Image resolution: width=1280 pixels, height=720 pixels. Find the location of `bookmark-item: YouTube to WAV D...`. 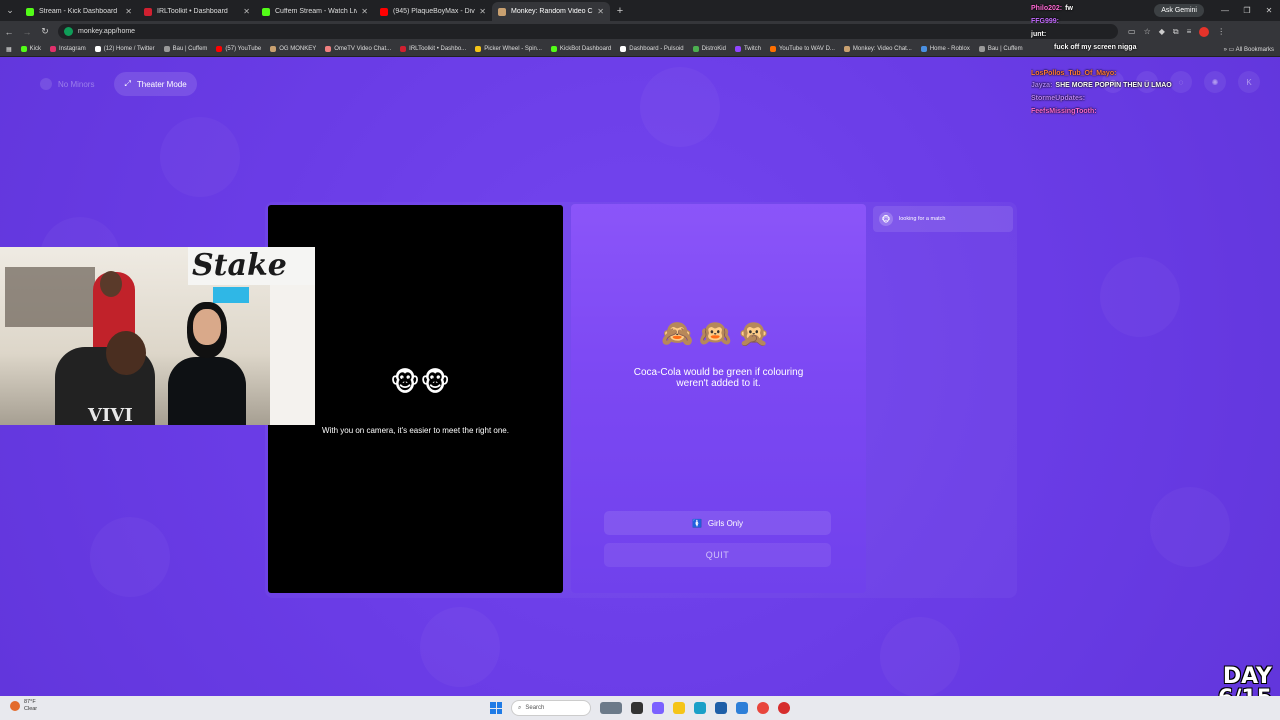

bookmark-item: YouTube to WAV D... is located at coordinates (802, 49).